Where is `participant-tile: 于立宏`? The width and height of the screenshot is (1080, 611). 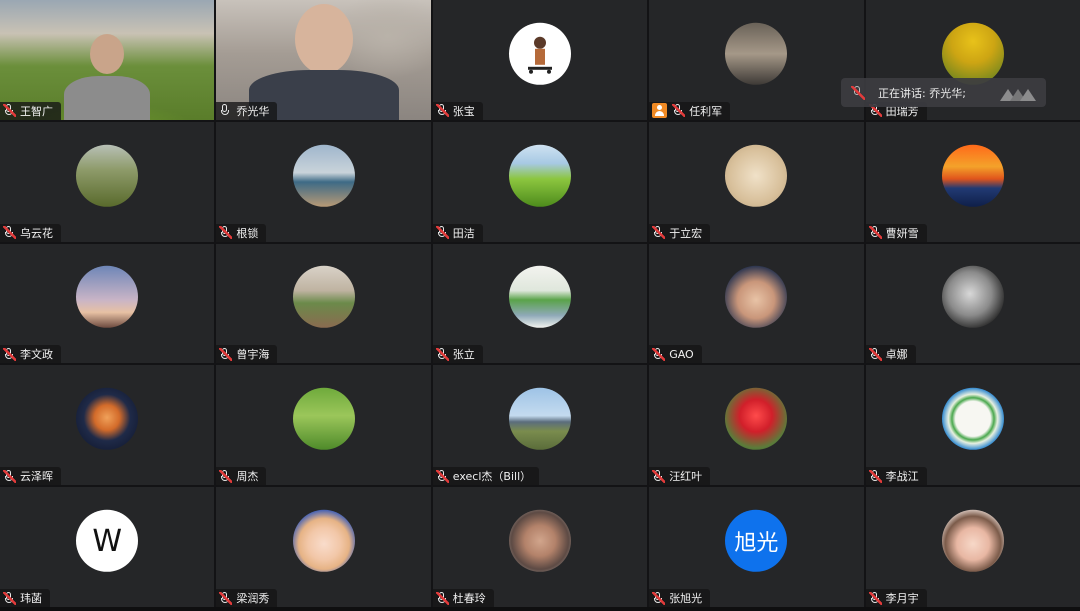
participant-tile: 于立宏 is located at coordinates (756, 181).